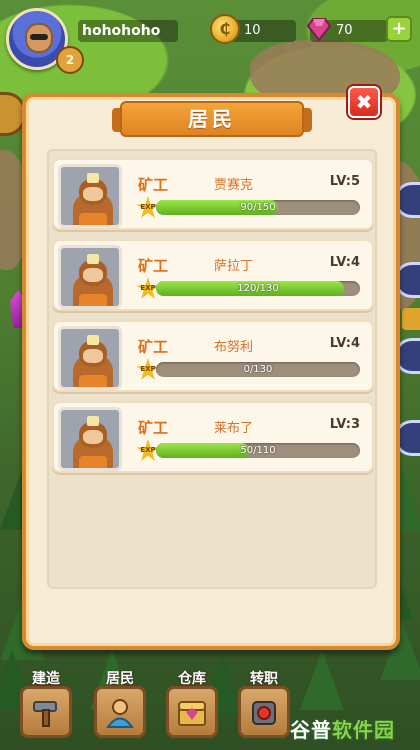 The width and height of the screenshot is (420, 750). What do you see at coordinates (120, 679) in the screenshot?
I see `residents-label: 居民` at bounding box center [120, 679].